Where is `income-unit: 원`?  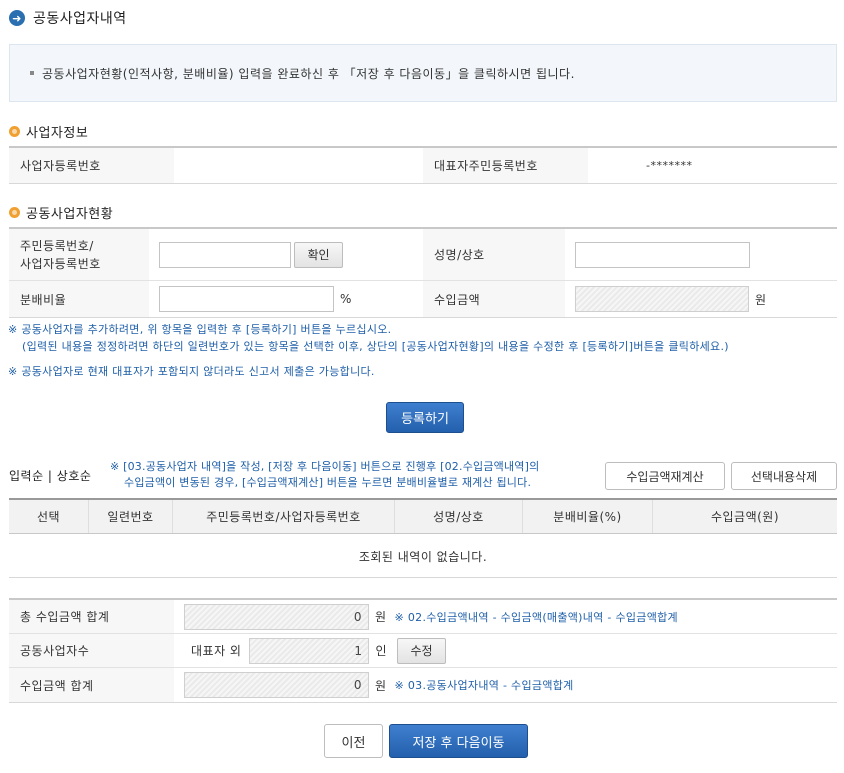
income-unit: 원 is located at coordinates (761, 299).